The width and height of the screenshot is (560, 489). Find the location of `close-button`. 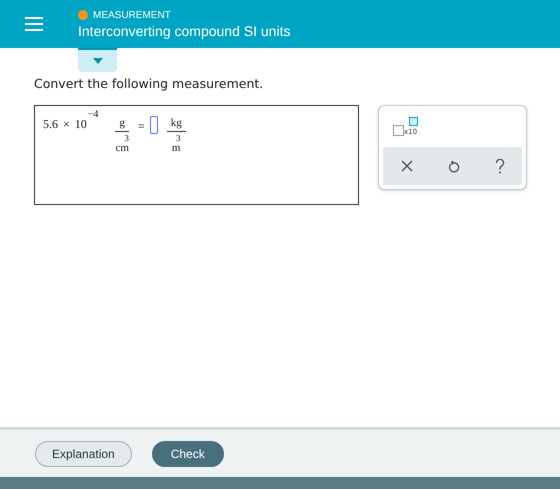

close-button is located at coordinates (406, 166).